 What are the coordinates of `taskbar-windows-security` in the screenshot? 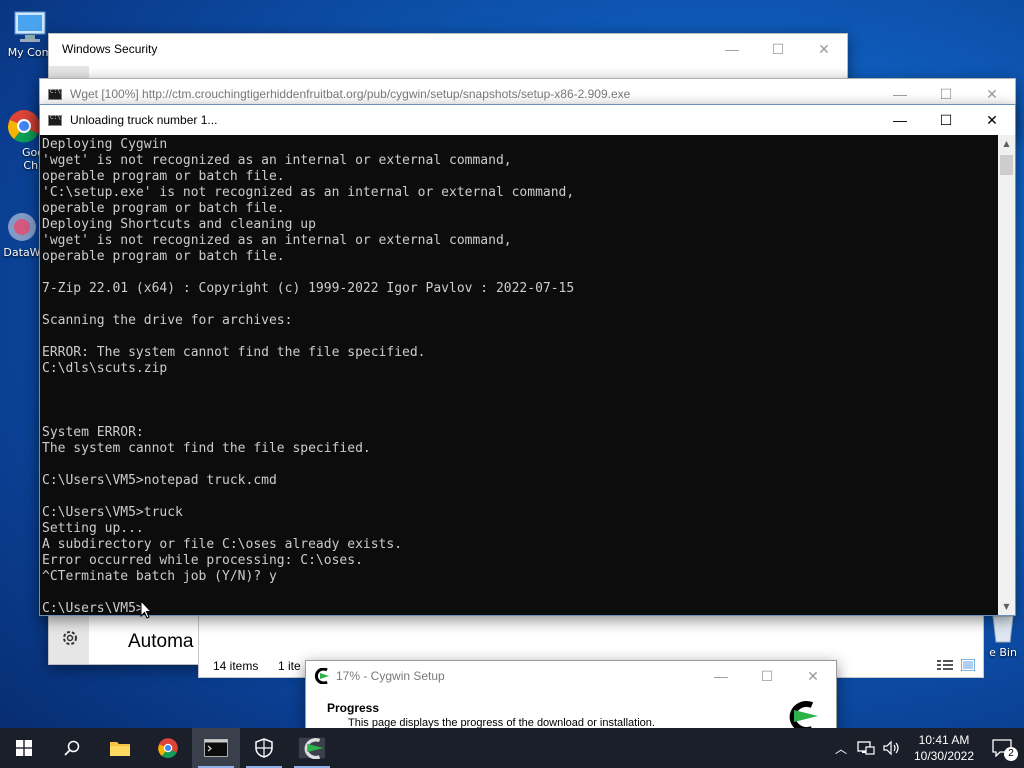 It's located at (264, 748).